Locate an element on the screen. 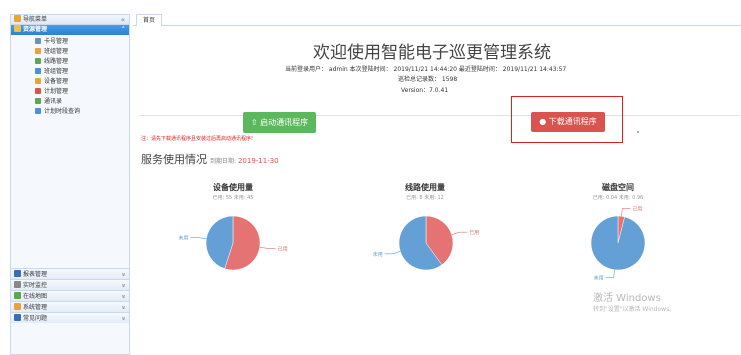 The width and height of the screenshot is (741, 355). sidebar-group: 报表管理 » is located at coordinates (70, 273).